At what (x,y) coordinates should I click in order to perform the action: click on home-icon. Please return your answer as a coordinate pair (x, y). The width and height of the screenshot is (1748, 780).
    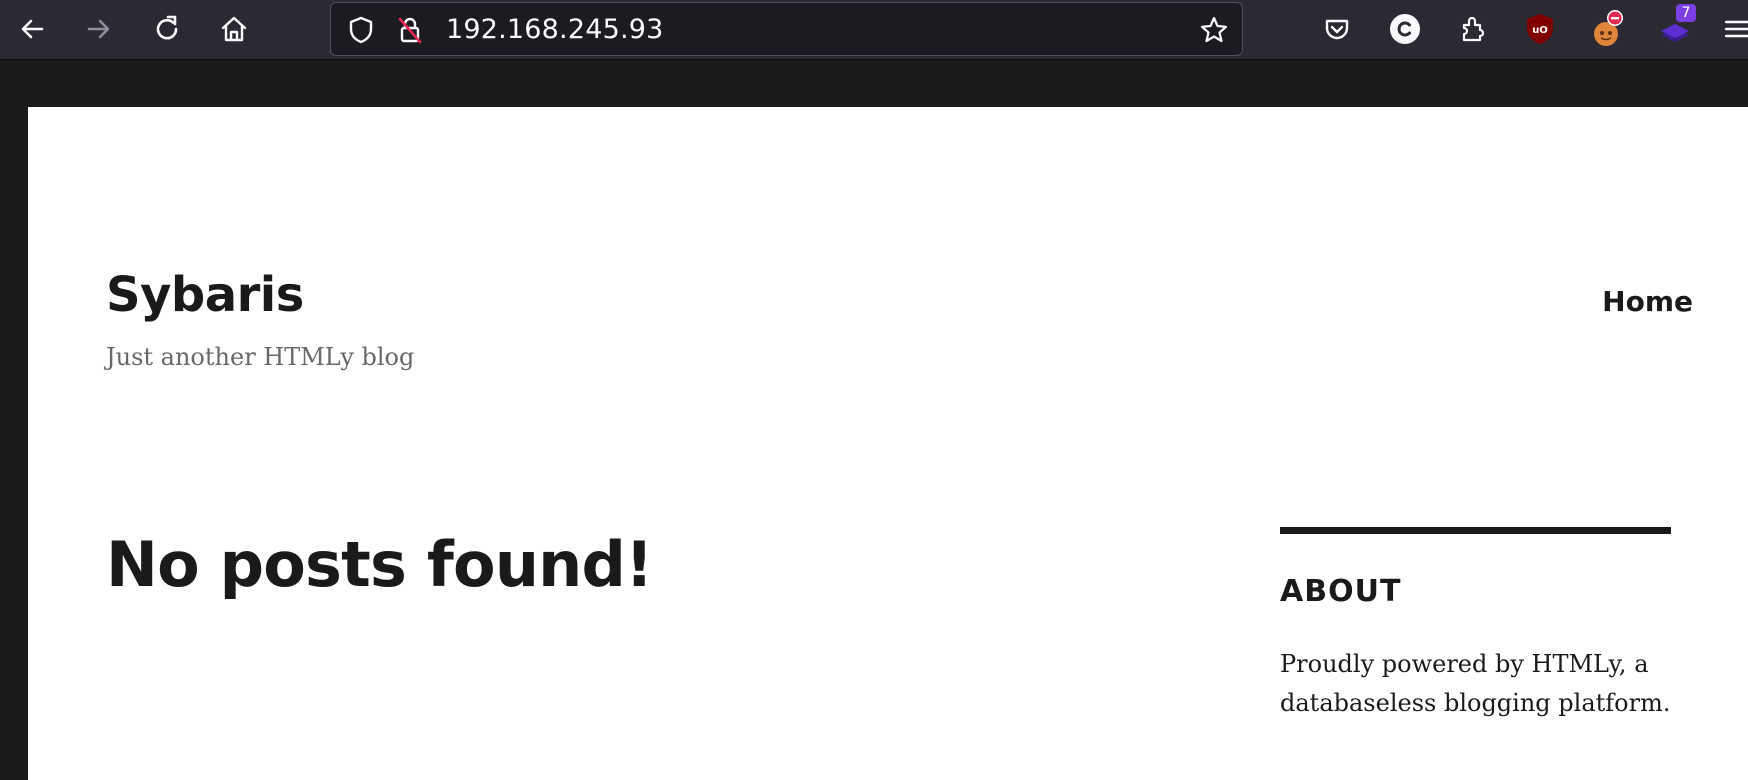
    Looking at the image, I should click on (234, 29).